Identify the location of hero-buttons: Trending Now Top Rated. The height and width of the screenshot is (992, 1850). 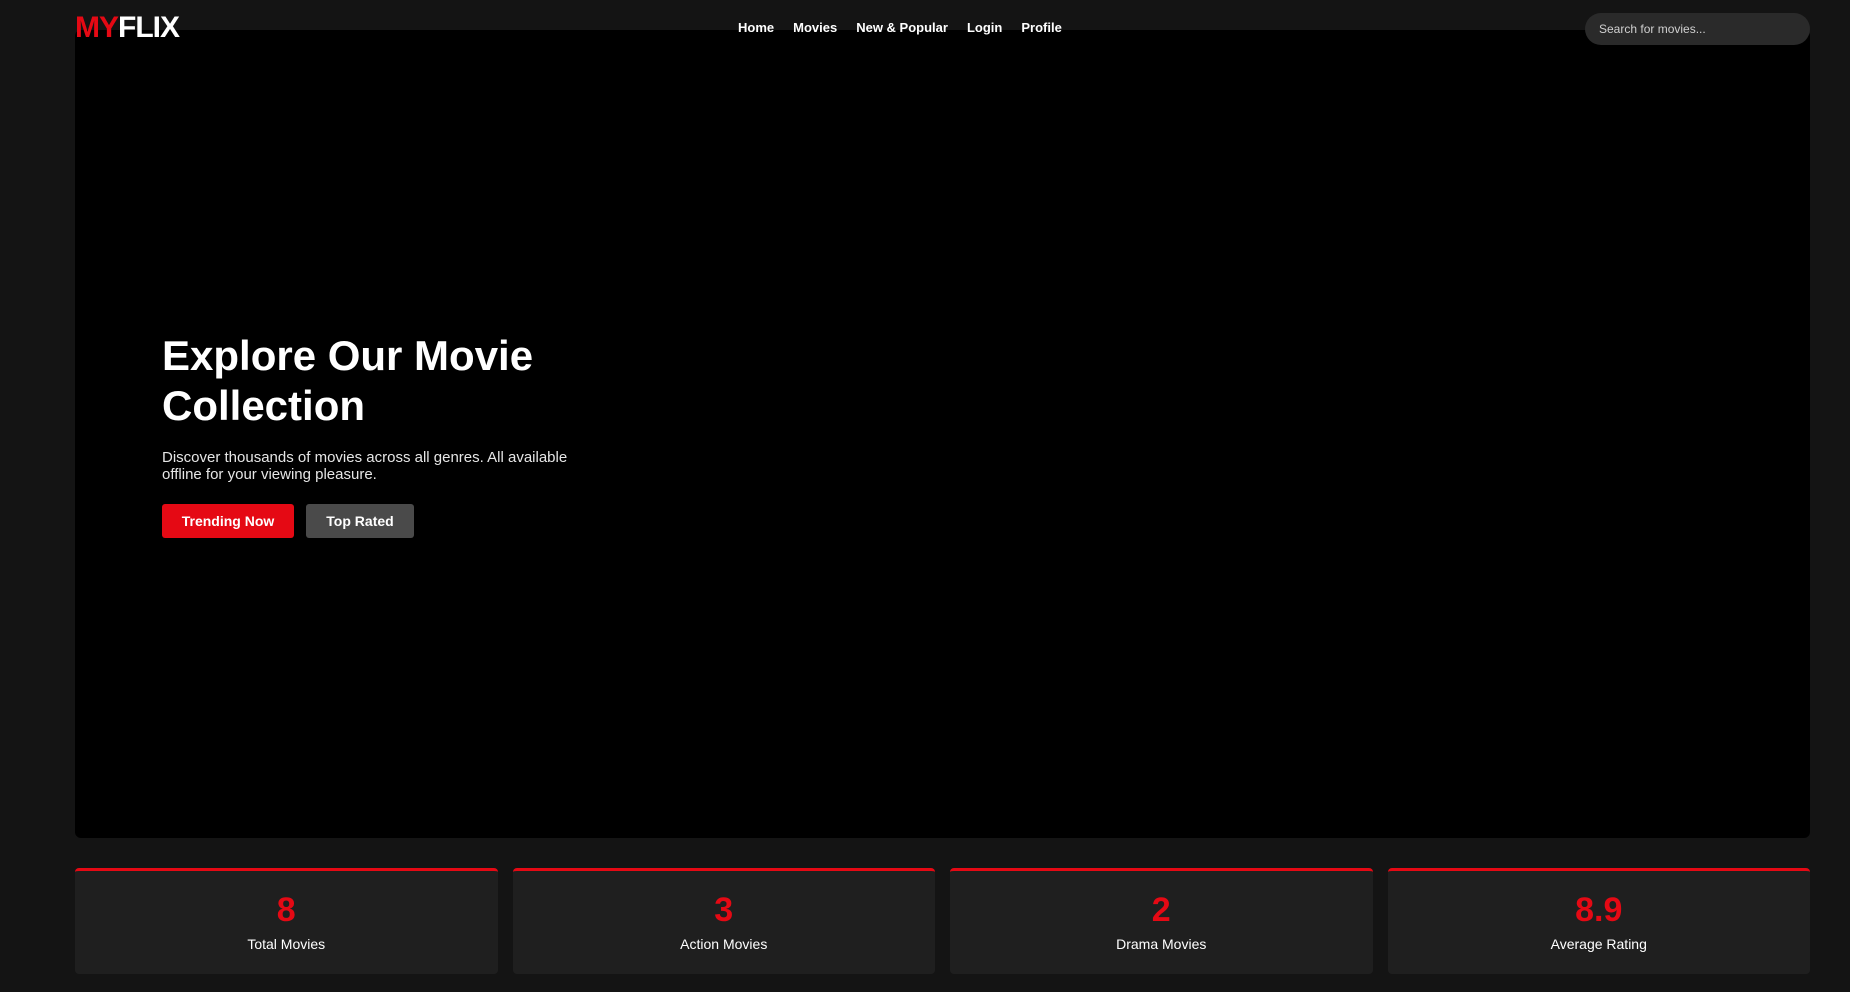
(392, 521).